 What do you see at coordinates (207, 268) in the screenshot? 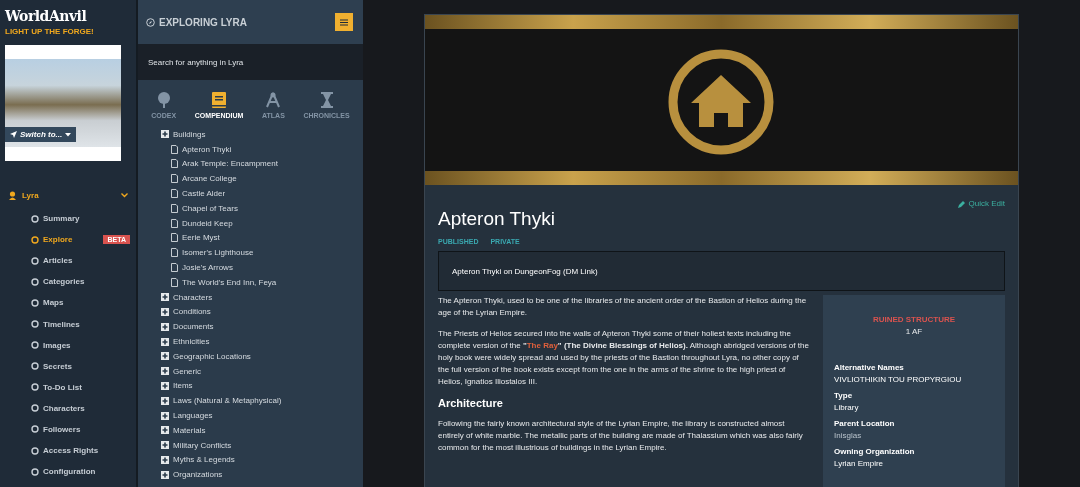
I see `article-item: Josie's Arrows` at bounding box center [207, 268].